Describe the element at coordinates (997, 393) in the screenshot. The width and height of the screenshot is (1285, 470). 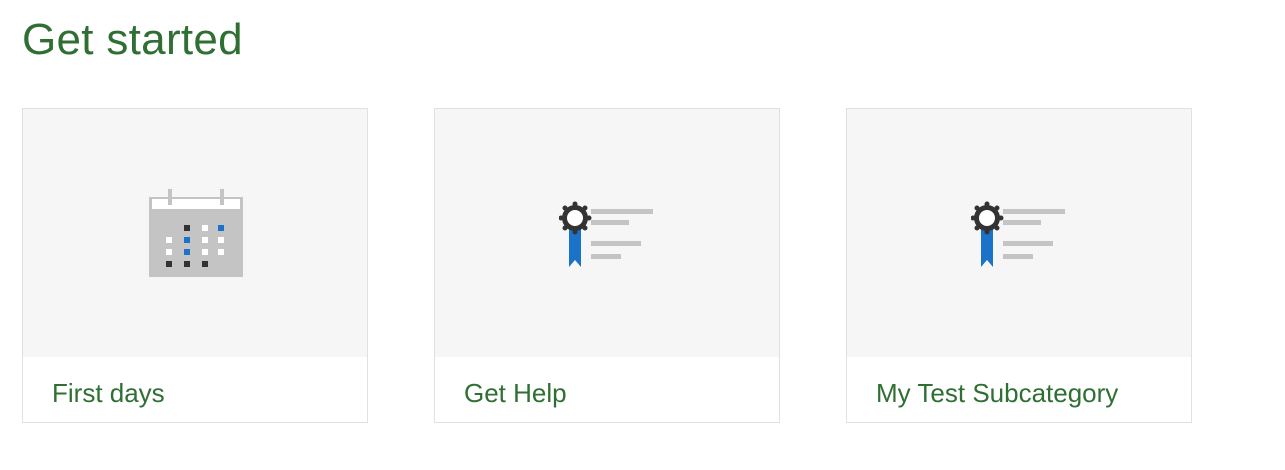
I see `tile-label: My Test Subcategory` at that location.